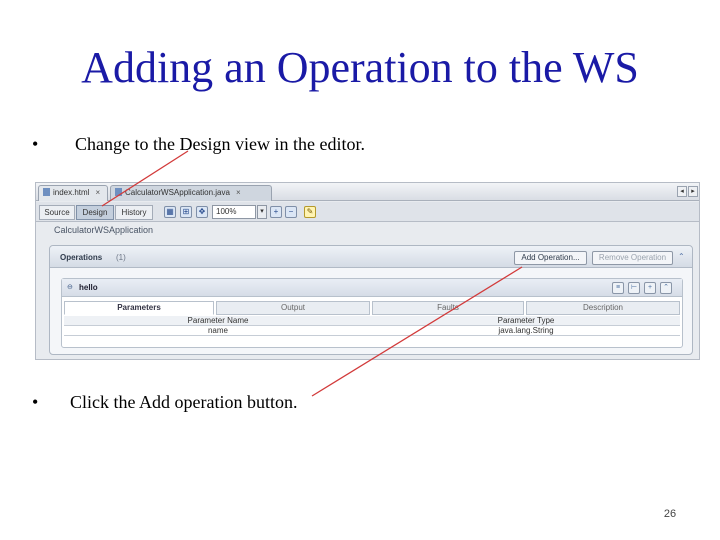 The image size is (720, 540). What do you see at coordinates (367, 212) in the screenshot?
I see `editor-toolbar: Source Design History ▦ ⊞ ✥ 100% ▾ + − ✎` at bounding box center [367, 212].